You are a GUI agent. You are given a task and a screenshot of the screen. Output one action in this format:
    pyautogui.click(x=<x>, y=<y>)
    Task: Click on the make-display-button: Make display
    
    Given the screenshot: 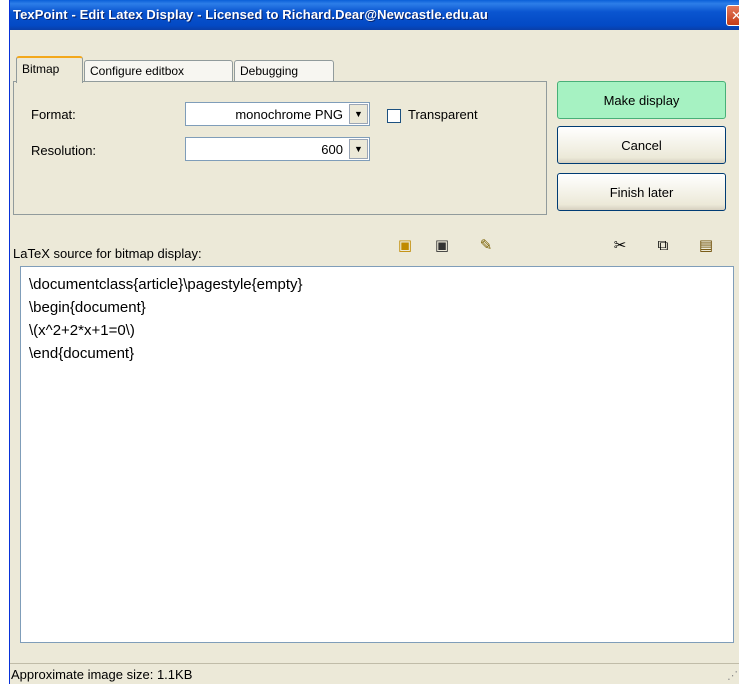 What is the action you would take?
    pyautogui.click(x=641, y=100)
    